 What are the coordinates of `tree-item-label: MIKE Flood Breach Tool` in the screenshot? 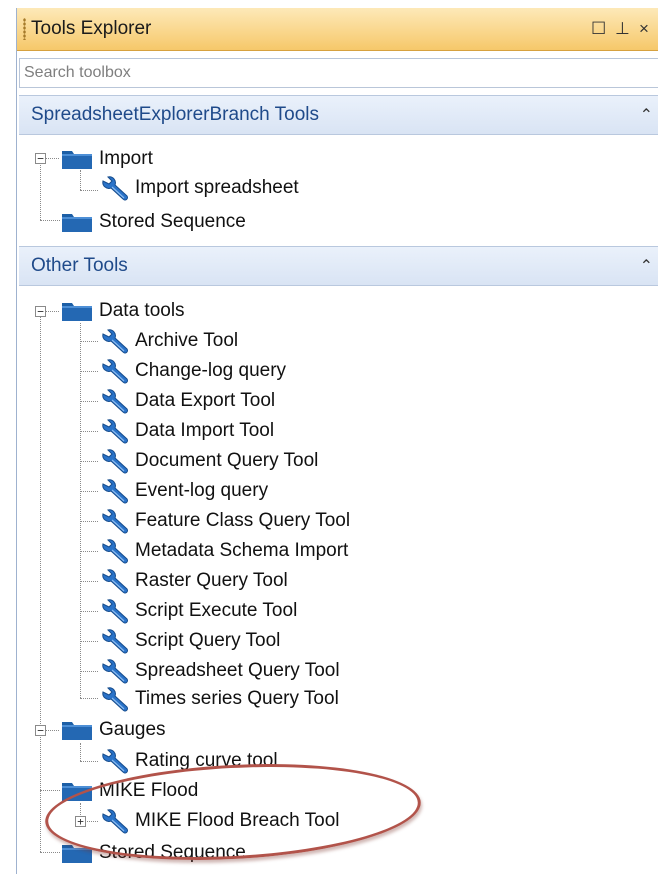 It's located at (237, 820).